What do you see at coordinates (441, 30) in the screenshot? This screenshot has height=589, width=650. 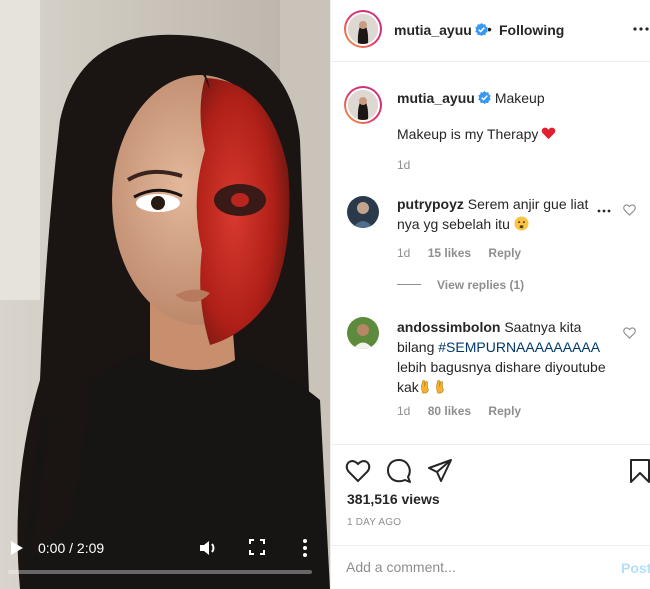 I see `author-username: mutia_ayuu` at bounding box center [441, 30].